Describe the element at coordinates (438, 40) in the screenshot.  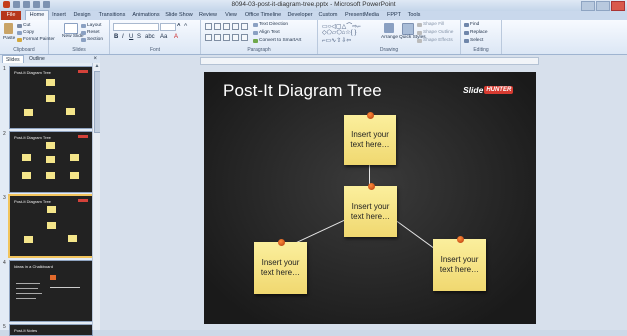
I see `shape-effects-label: Shape Effects` at that location.